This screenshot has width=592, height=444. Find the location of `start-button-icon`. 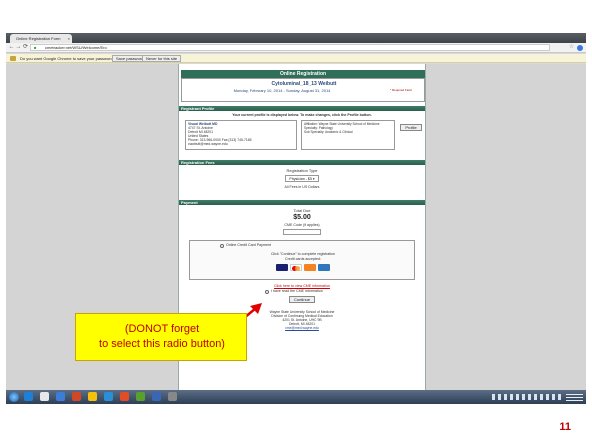

start-button-icon is located at coordinates (14, 397).